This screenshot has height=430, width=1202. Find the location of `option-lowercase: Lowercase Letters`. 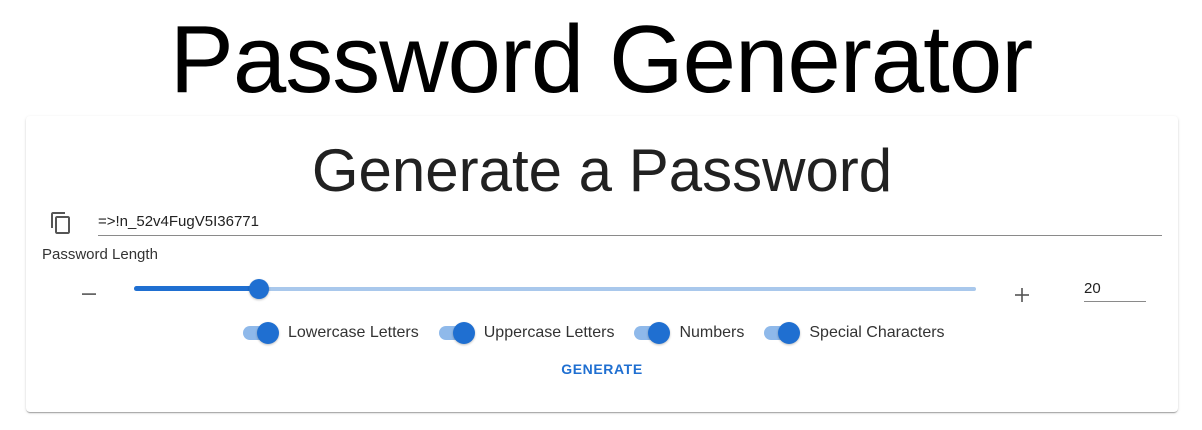

option-lowercase: Lowercase Letters is located at coordinates (329, 333).